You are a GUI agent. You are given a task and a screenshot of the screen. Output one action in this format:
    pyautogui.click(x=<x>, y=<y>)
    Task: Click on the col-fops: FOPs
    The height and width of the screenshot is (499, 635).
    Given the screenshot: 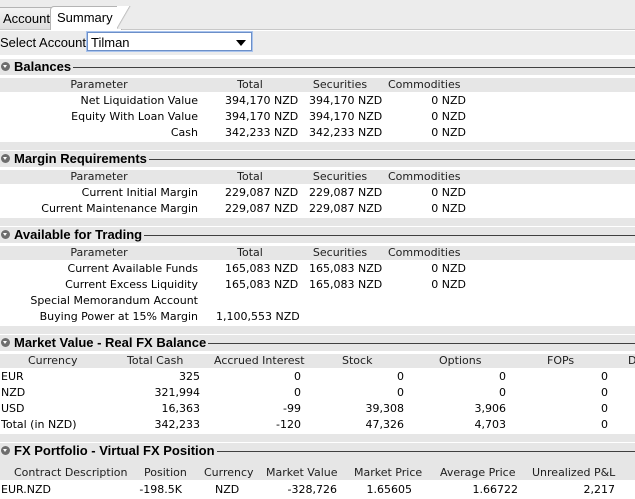 What is the action you would take?
    pyautogui.click(x=561, y=360)
    